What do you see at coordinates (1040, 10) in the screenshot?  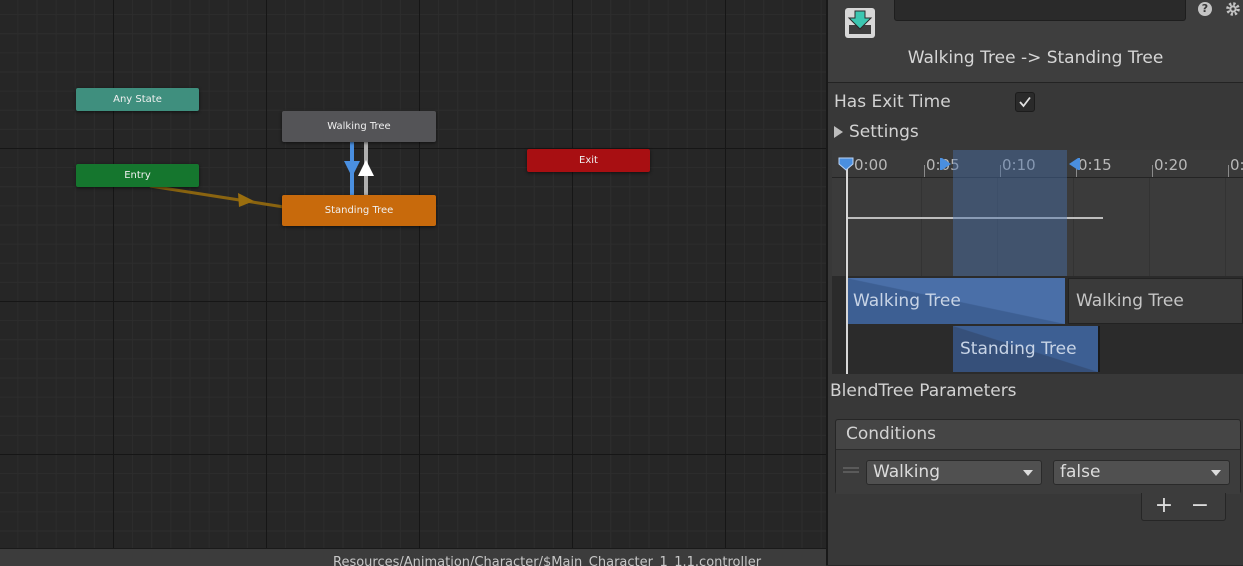 I see `transition-name-field` at bounding box center [1040, 10].